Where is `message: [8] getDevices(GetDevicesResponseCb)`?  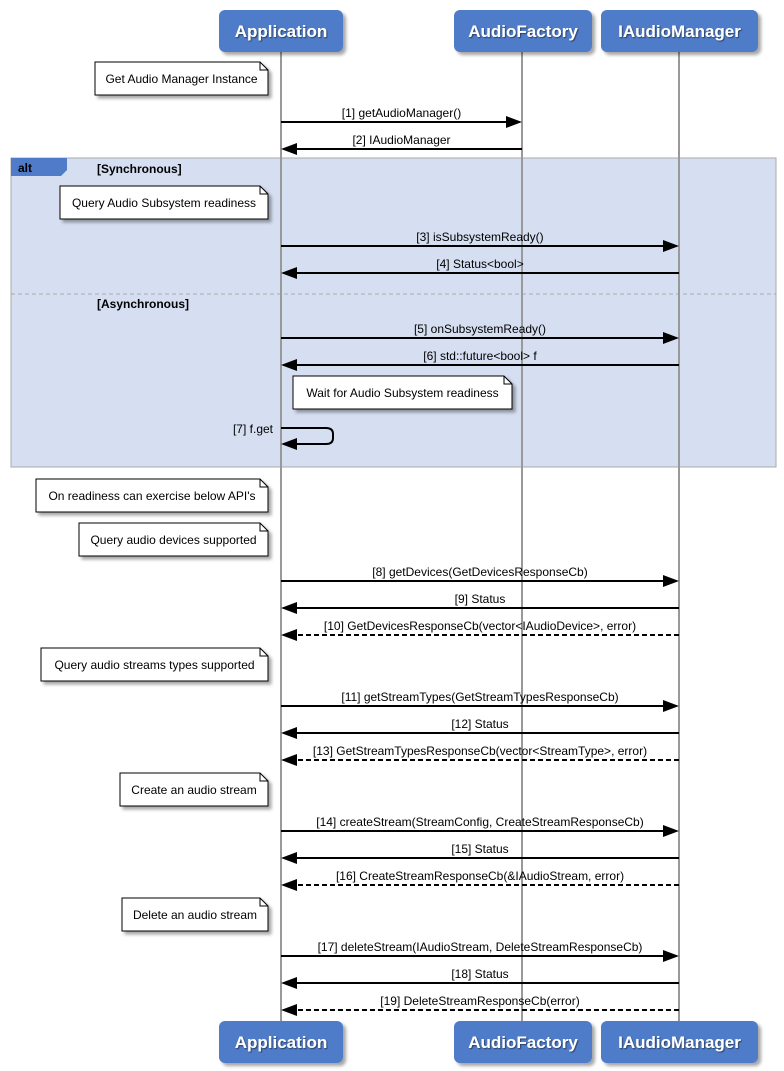 message: [8] getDevices(GetDevicesResponseCb) is located at coordinates (480, 576).